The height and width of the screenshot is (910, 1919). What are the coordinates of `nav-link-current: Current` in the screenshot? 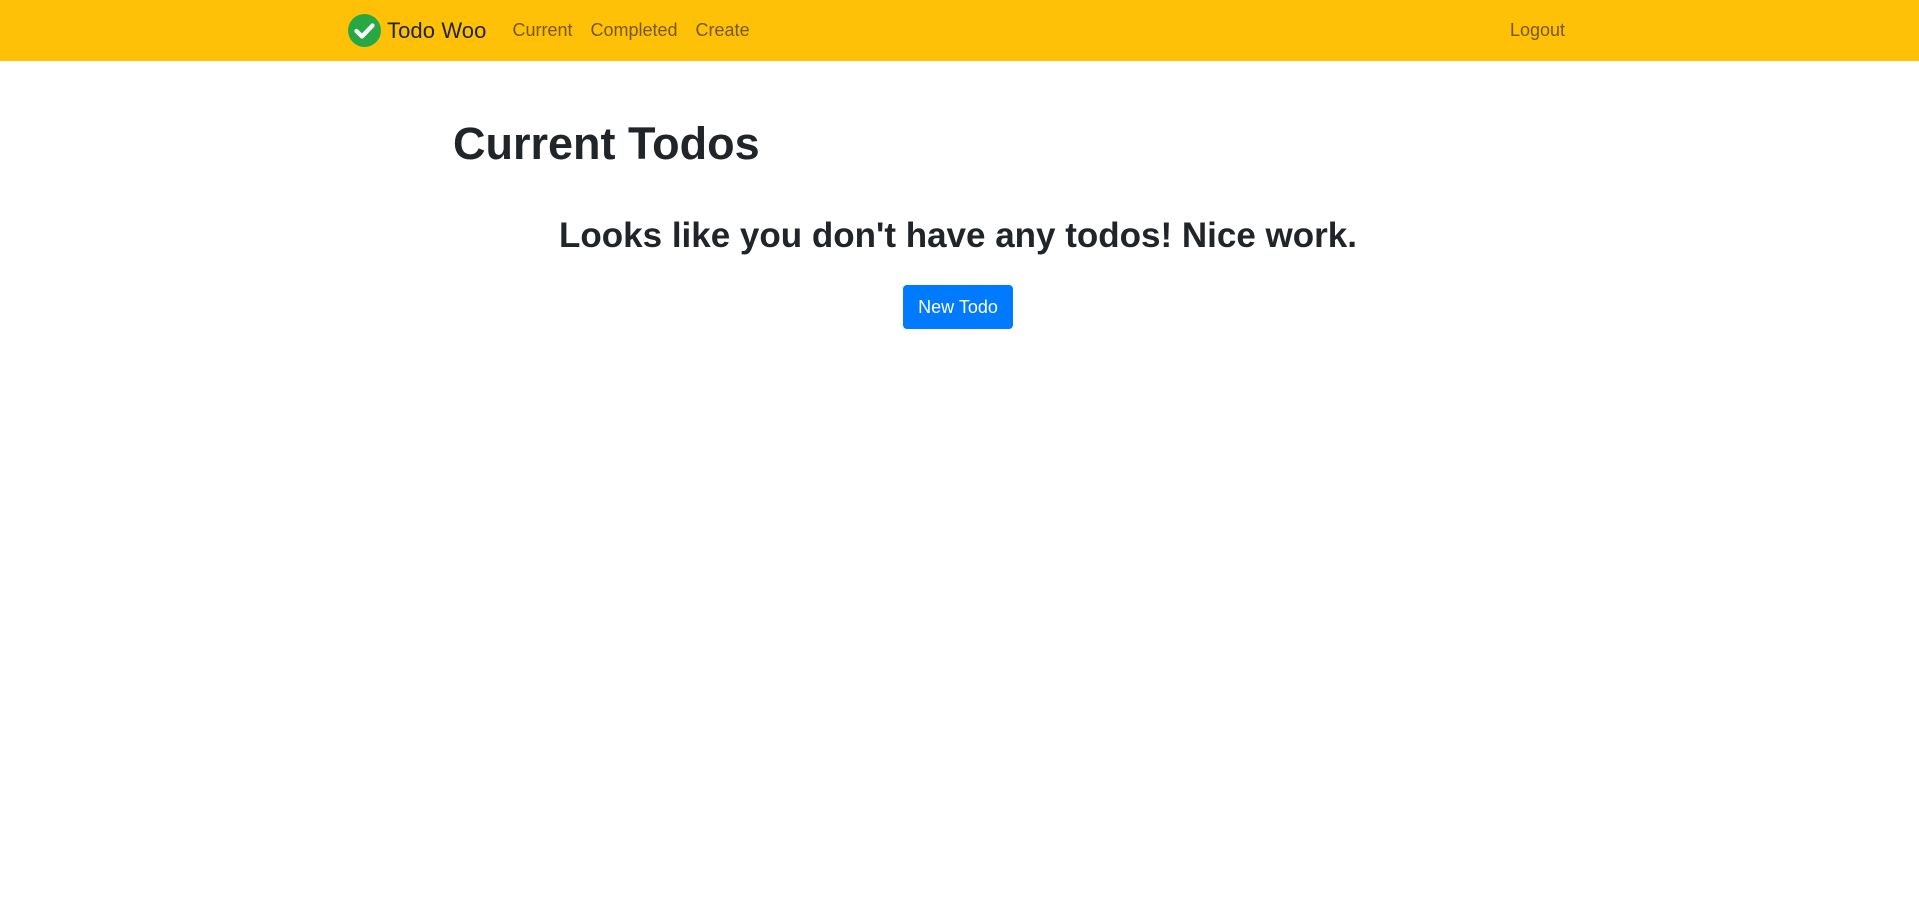 It's located at (542, 30).